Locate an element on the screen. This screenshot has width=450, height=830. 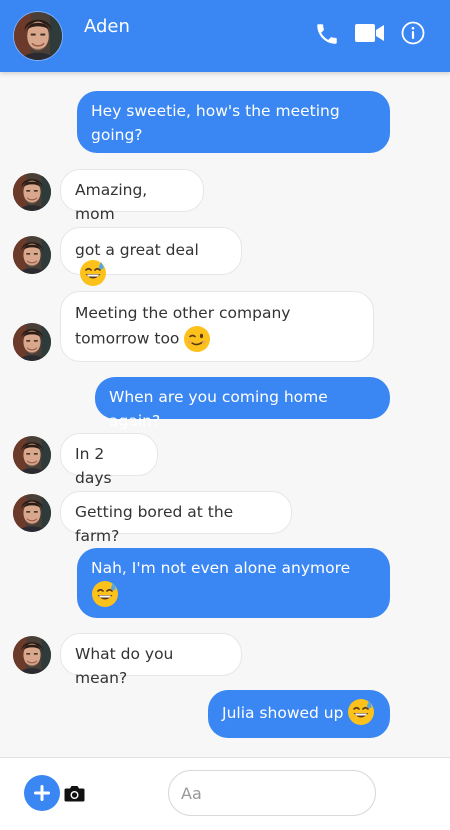
contact-name: Aden is located at coordinates (107, 27).